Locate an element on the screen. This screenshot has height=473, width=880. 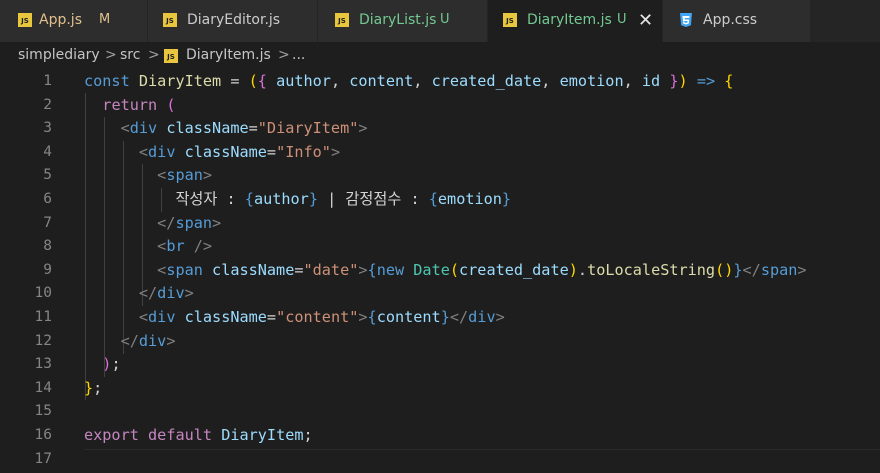
code-line: 7 </span> is located at coordinates (440, 224).